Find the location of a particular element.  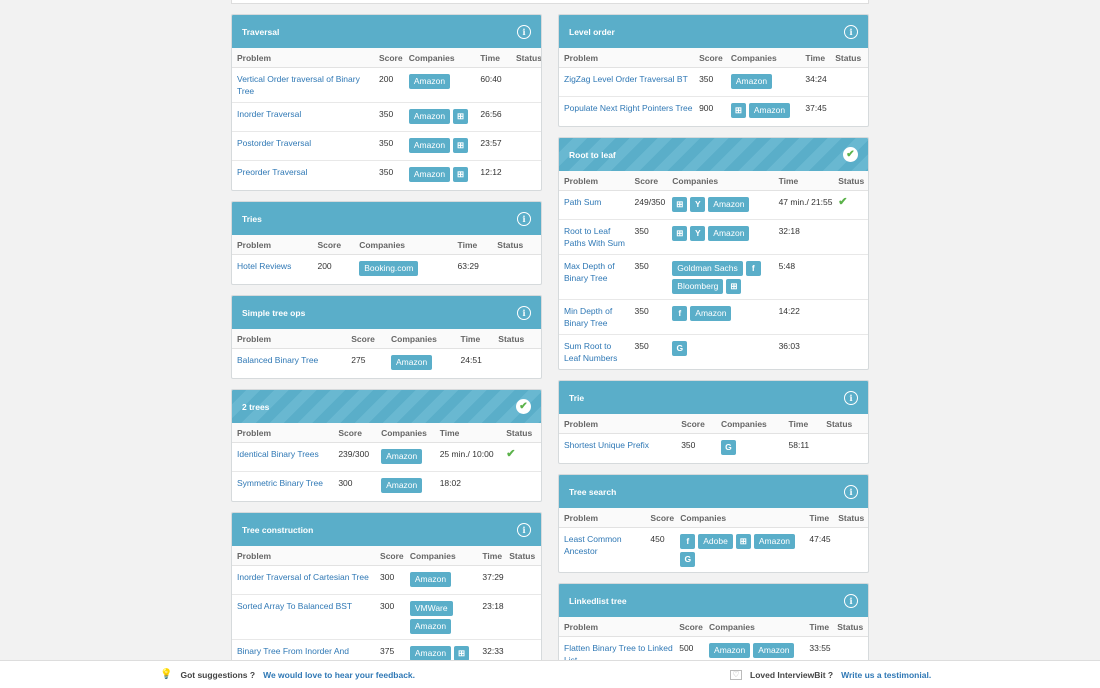

company-tag-goldman-sachs: Goldman Sachs is located at coordinates (707, 268).